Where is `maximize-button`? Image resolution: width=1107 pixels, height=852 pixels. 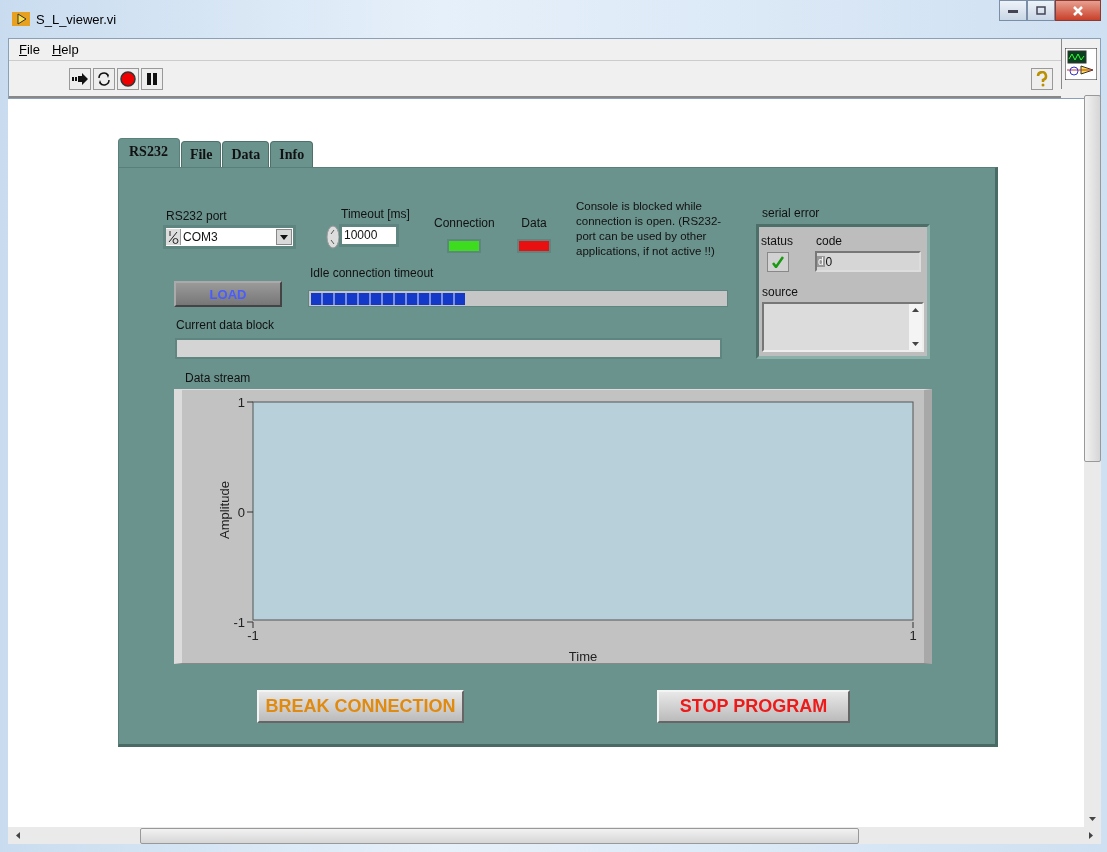 maximize-button is located at coordinates (1041, 10).